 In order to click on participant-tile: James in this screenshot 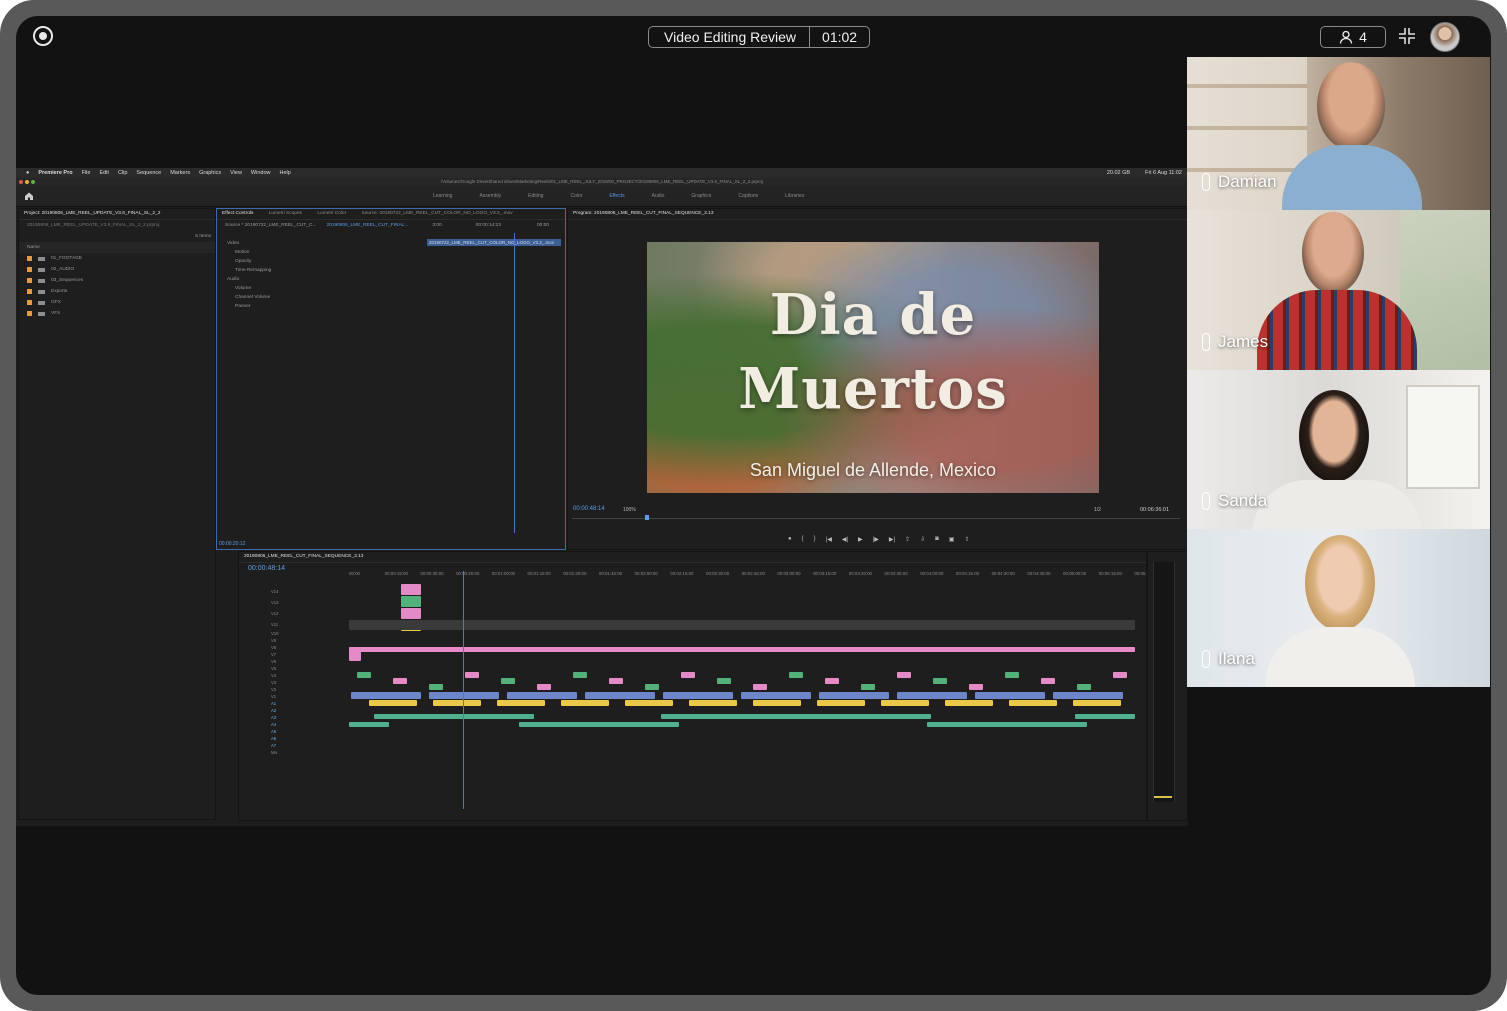, I will do `click(1338, 290)`.